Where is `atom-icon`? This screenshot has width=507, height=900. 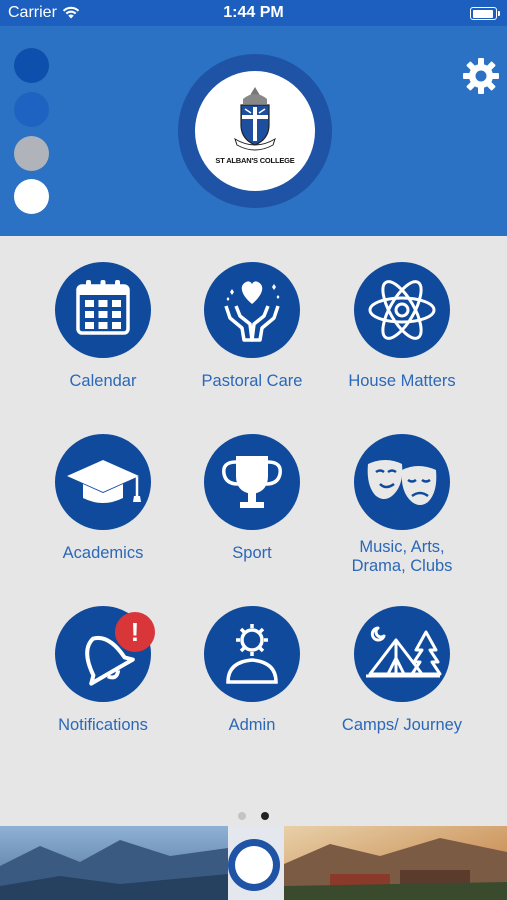
atom-icon is located at coordinates (402, 310).